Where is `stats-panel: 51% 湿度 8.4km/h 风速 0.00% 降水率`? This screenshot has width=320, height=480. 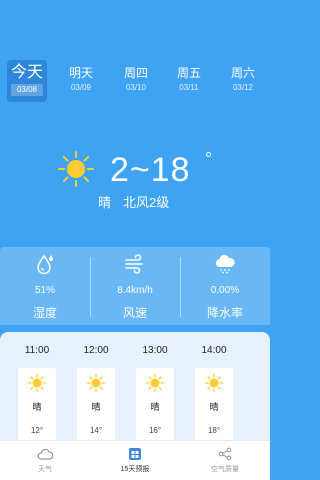
stats-panel: 51% 湿度 8.4km/h 风速 0.00% 降水率 is located at coordinates (135, 286).